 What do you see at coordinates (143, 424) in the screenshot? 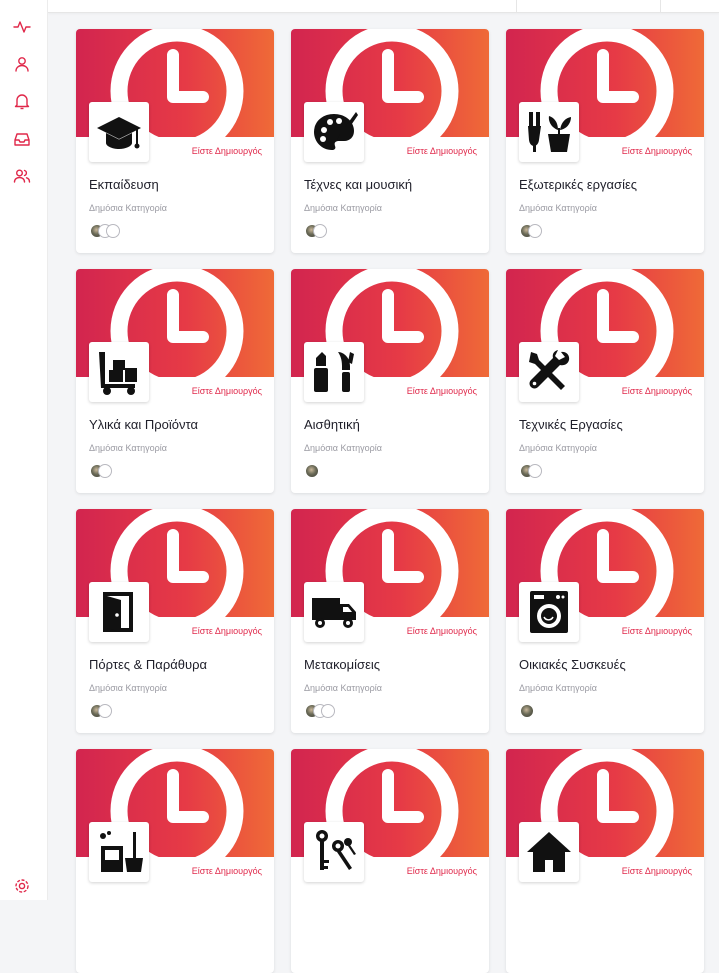
I see `card-title: Υλικά και Προϊόντα` at bounding box center [143, 424].